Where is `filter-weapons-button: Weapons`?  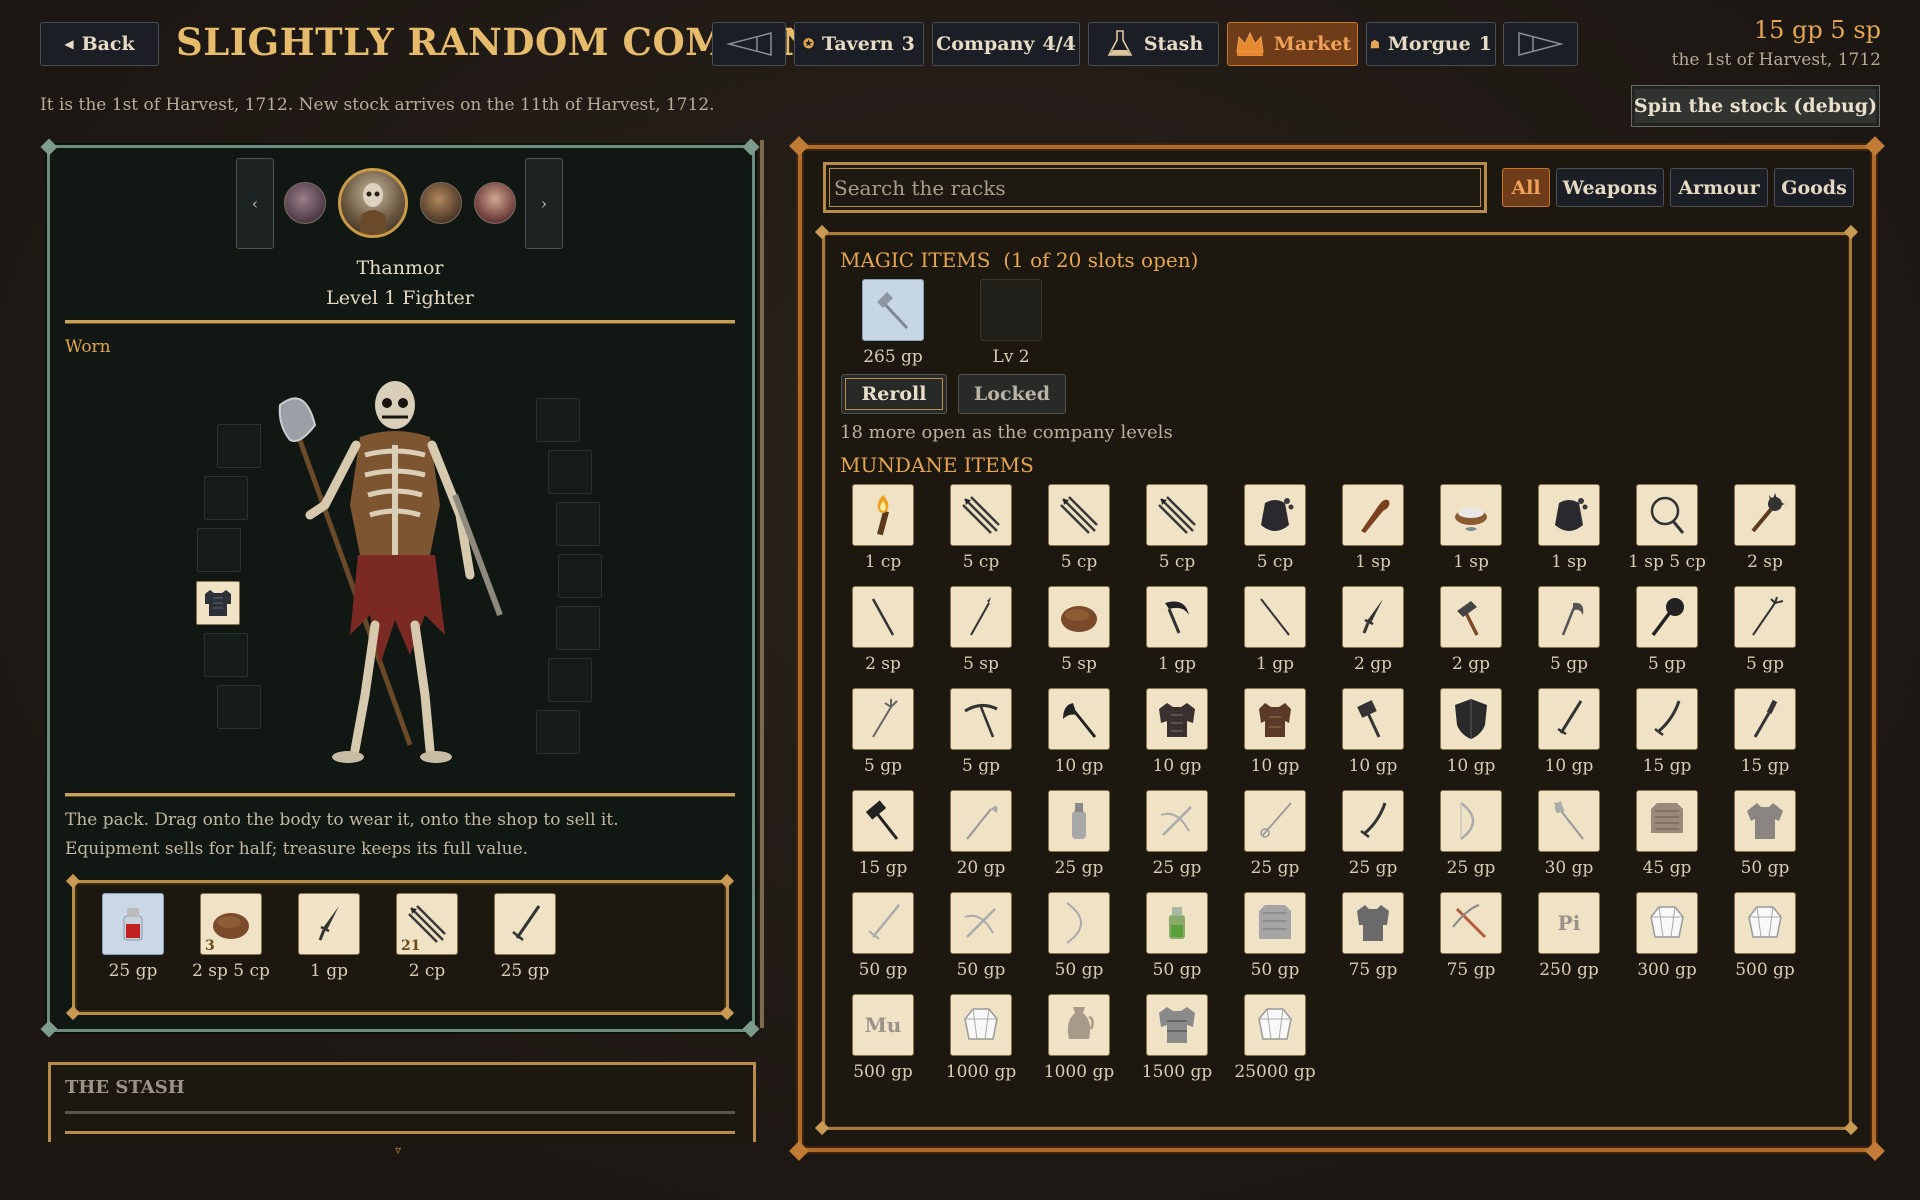 filter-weapons-button: Weapons is located at coordinates (1610, 187).